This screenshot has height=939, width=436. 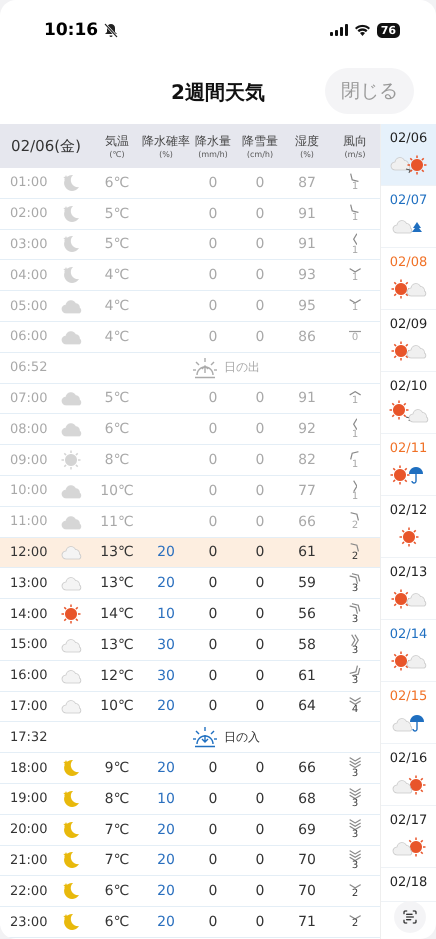 What do you see at coordinates (409, 200) in the screenshot?
I see `day-date: 02/07` at bounding box center [409, 200].